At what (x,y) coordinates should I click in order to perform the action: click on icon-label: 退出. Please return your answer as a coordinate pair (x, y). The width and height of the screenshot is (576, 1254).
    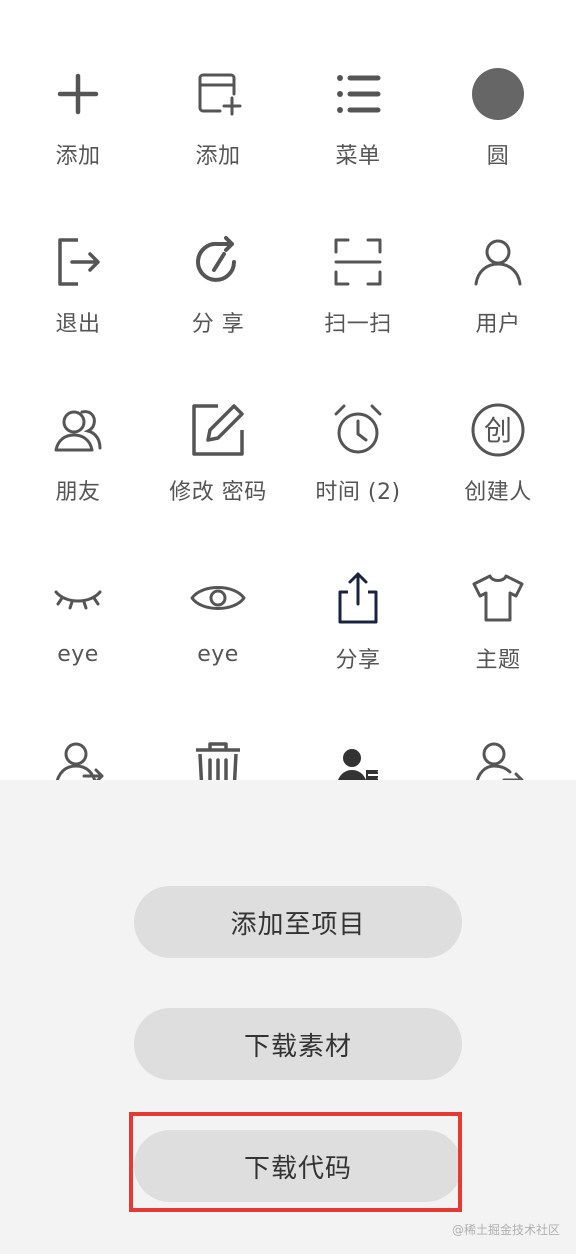
    Looking at the image, I should click on (78, 324).